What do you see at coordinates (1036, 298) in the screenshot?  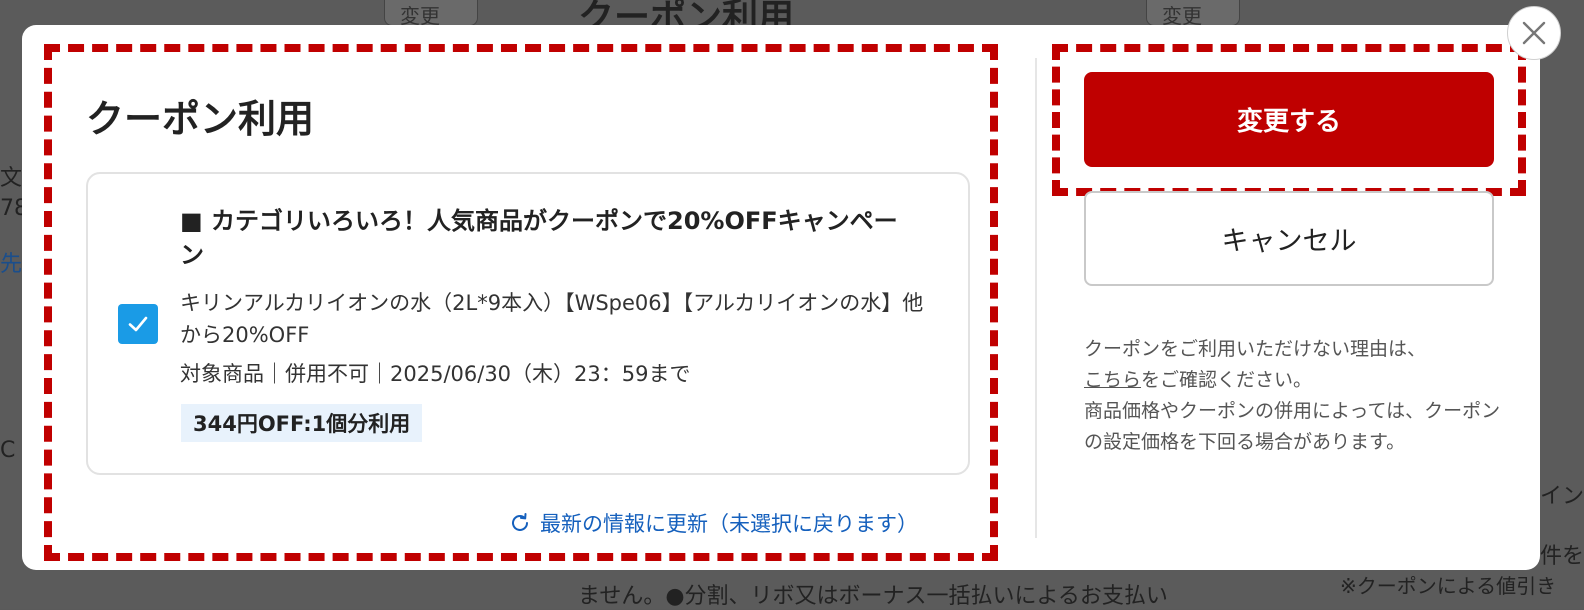 I see `column-divider` at bounding box center [1036, 298].